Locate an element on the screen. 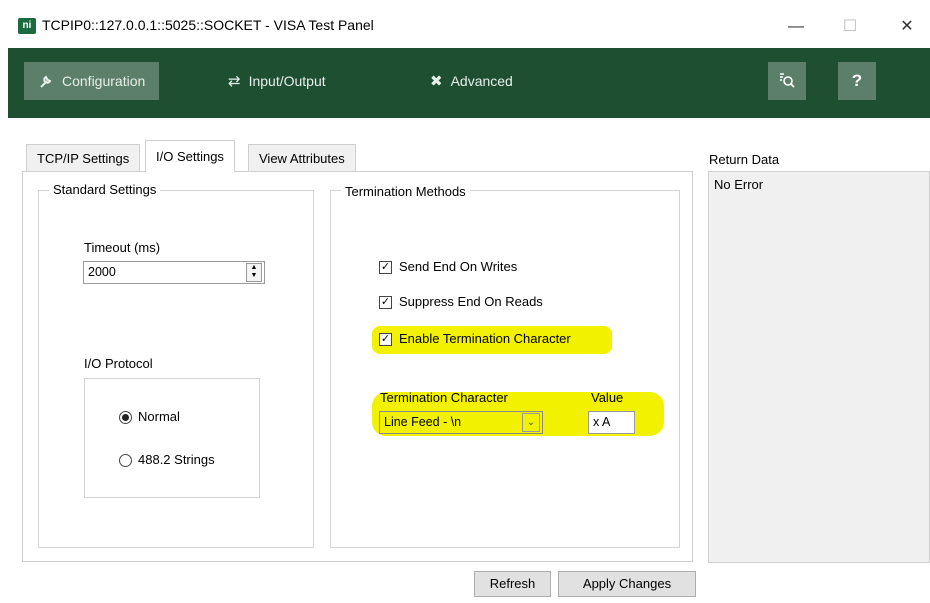  maximize-button: ☐ is located at coordinates (850, 27).